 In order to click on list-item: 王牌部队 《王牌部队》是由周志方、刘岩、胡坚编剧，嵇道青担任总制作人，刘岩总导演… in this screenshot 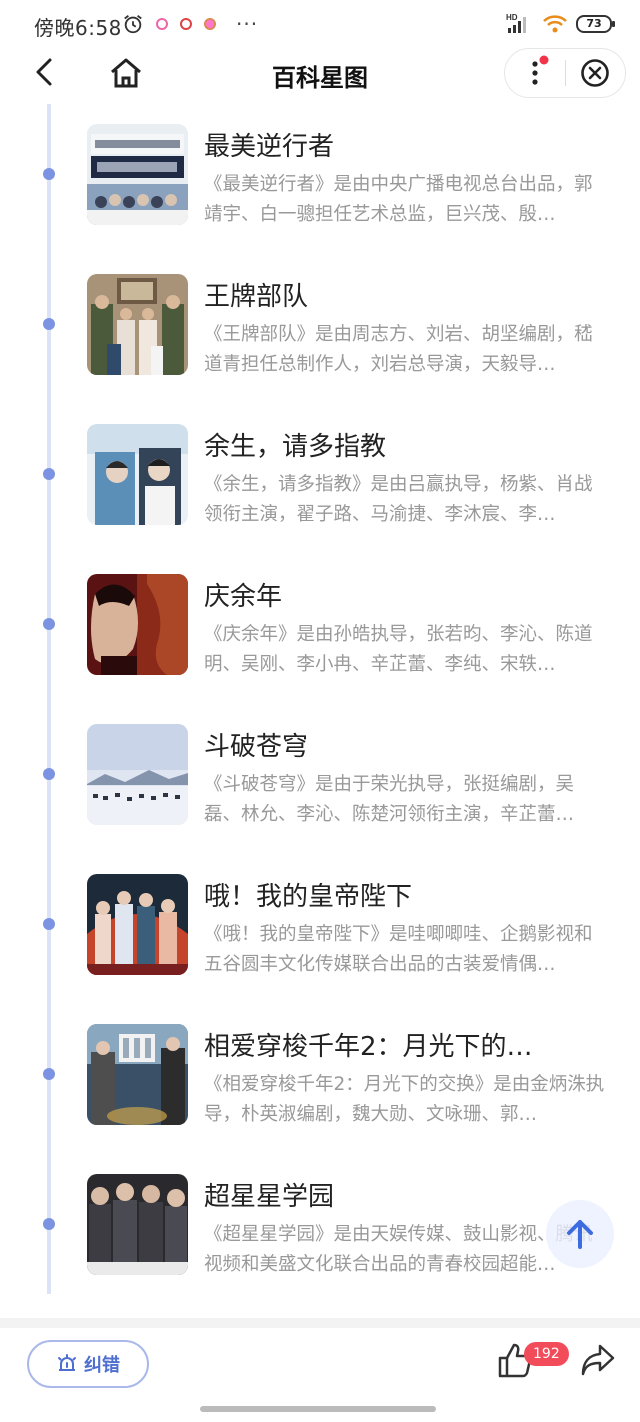, I will do `click(320, 329)`.